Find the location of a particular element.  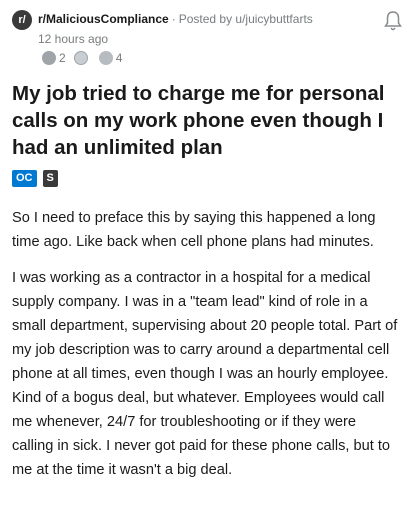

post-flairs: OC S is located at coordinates (35, 178).